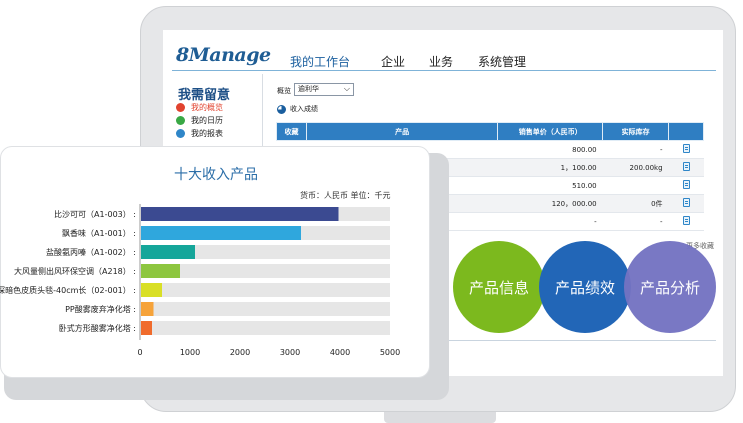 This screenshot has height=423, width=743. What do you see at coordinates (68, 290) in the screenshot?
I see `category-label: 深暗色皮质头毯-40cm长（02-001） :` at bounding box center [68, 290].